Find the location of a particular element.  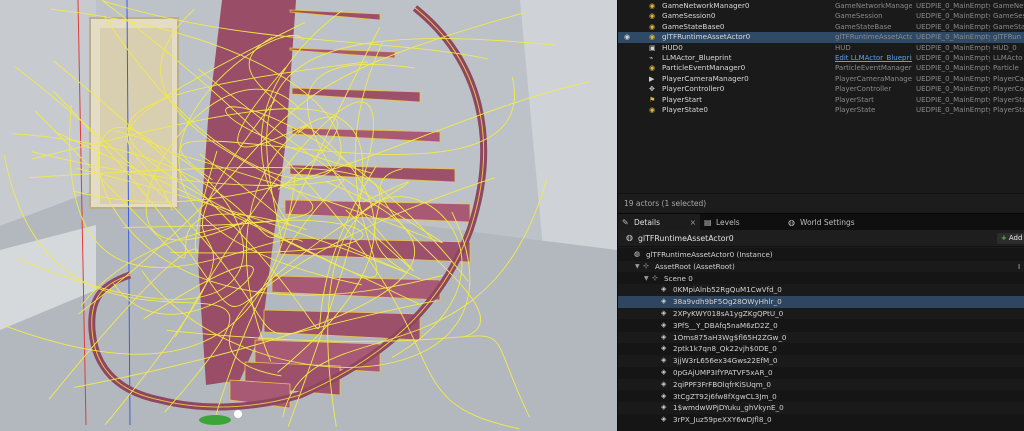

tree-row: ◈ 3rPX_Juz59peXXY6wDJfl8_0 is located at coordinates (821, 419).